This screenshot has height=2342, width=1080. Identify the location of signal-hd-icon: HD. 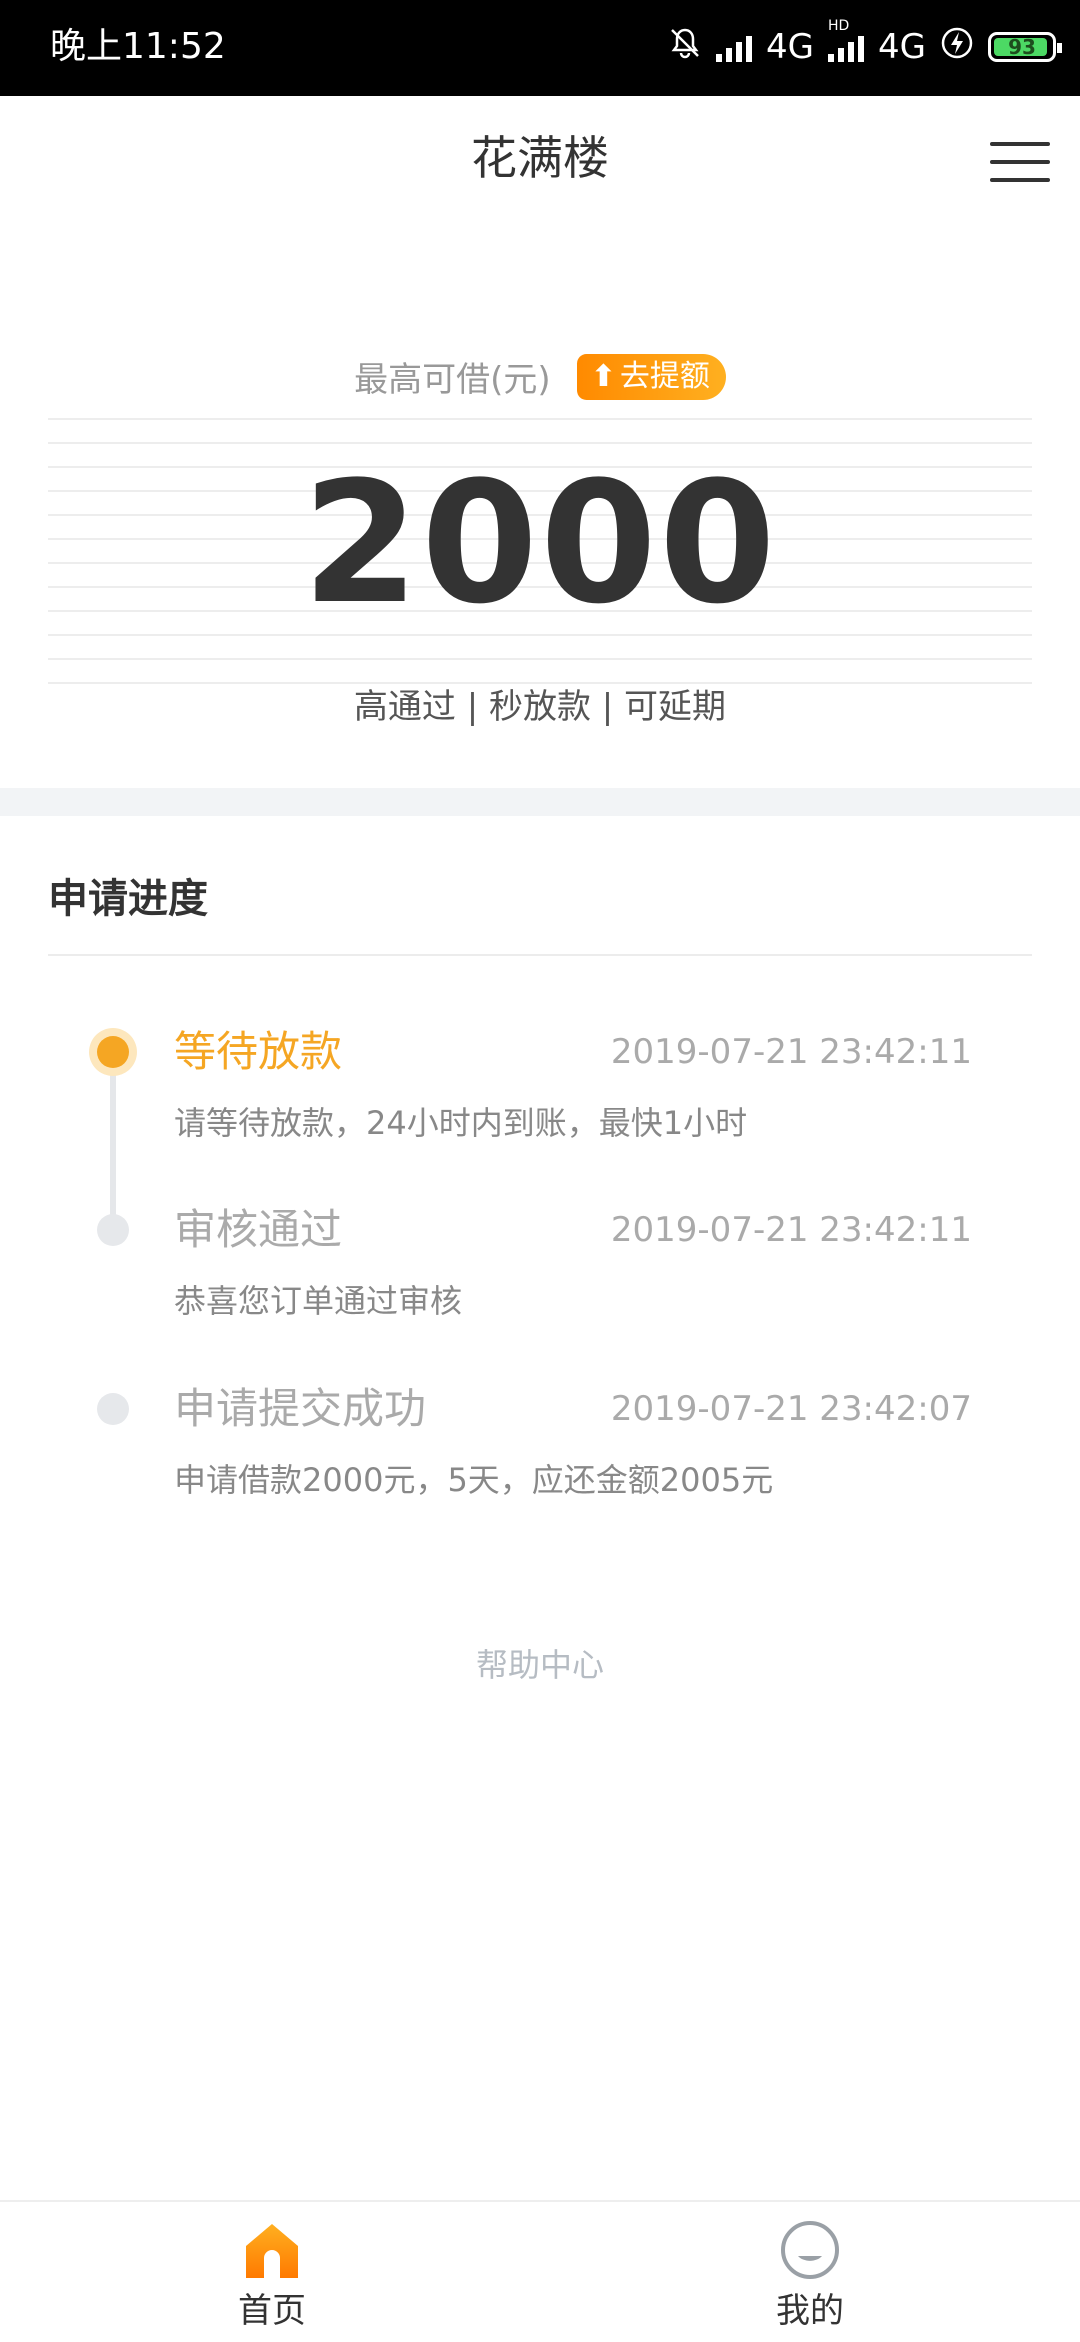
(846, 40).